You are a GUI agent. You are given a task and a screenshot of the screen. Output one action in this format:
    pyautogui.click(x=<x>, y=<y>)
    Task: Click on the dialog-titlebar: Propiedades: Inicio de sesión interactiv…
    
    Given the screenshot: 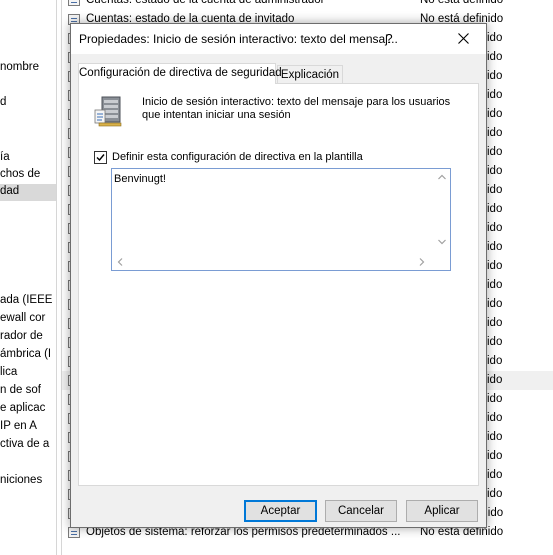 What is the action you would take?
    pyautogui.click(x=278, y=39)
    